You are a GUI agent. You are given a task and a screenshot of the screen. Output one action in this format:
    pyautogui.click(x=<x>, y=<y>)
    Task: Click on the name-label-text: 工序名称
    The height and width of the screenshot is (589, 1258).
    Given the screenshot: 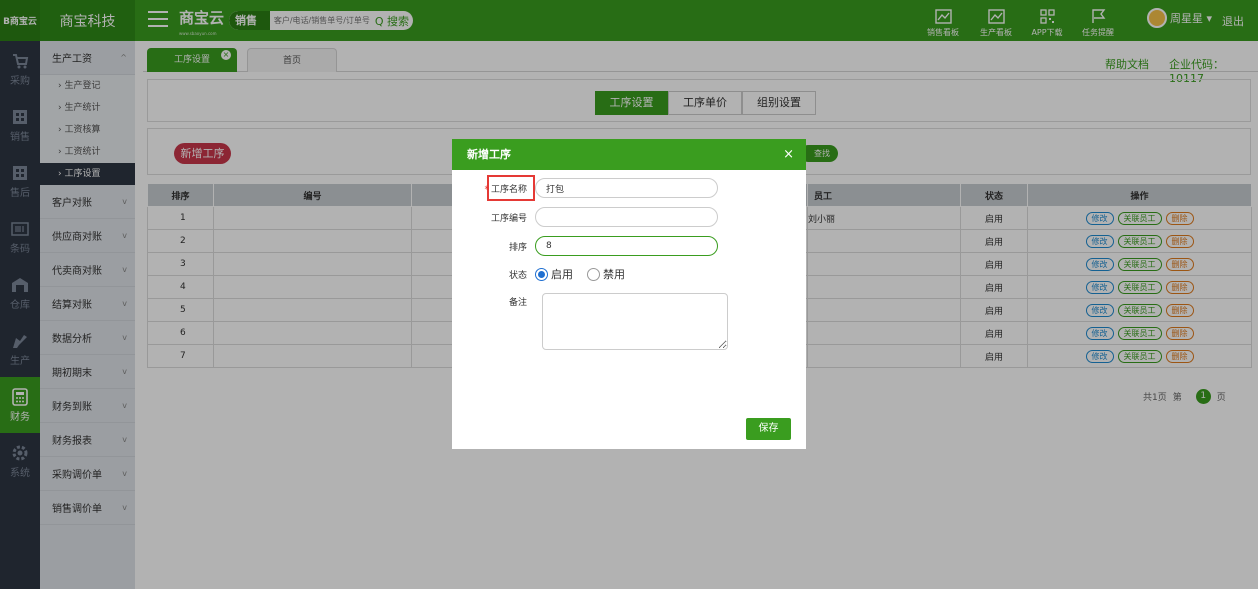 What is the action you would take?
    pyautogui.click(x=508, y=189)
    